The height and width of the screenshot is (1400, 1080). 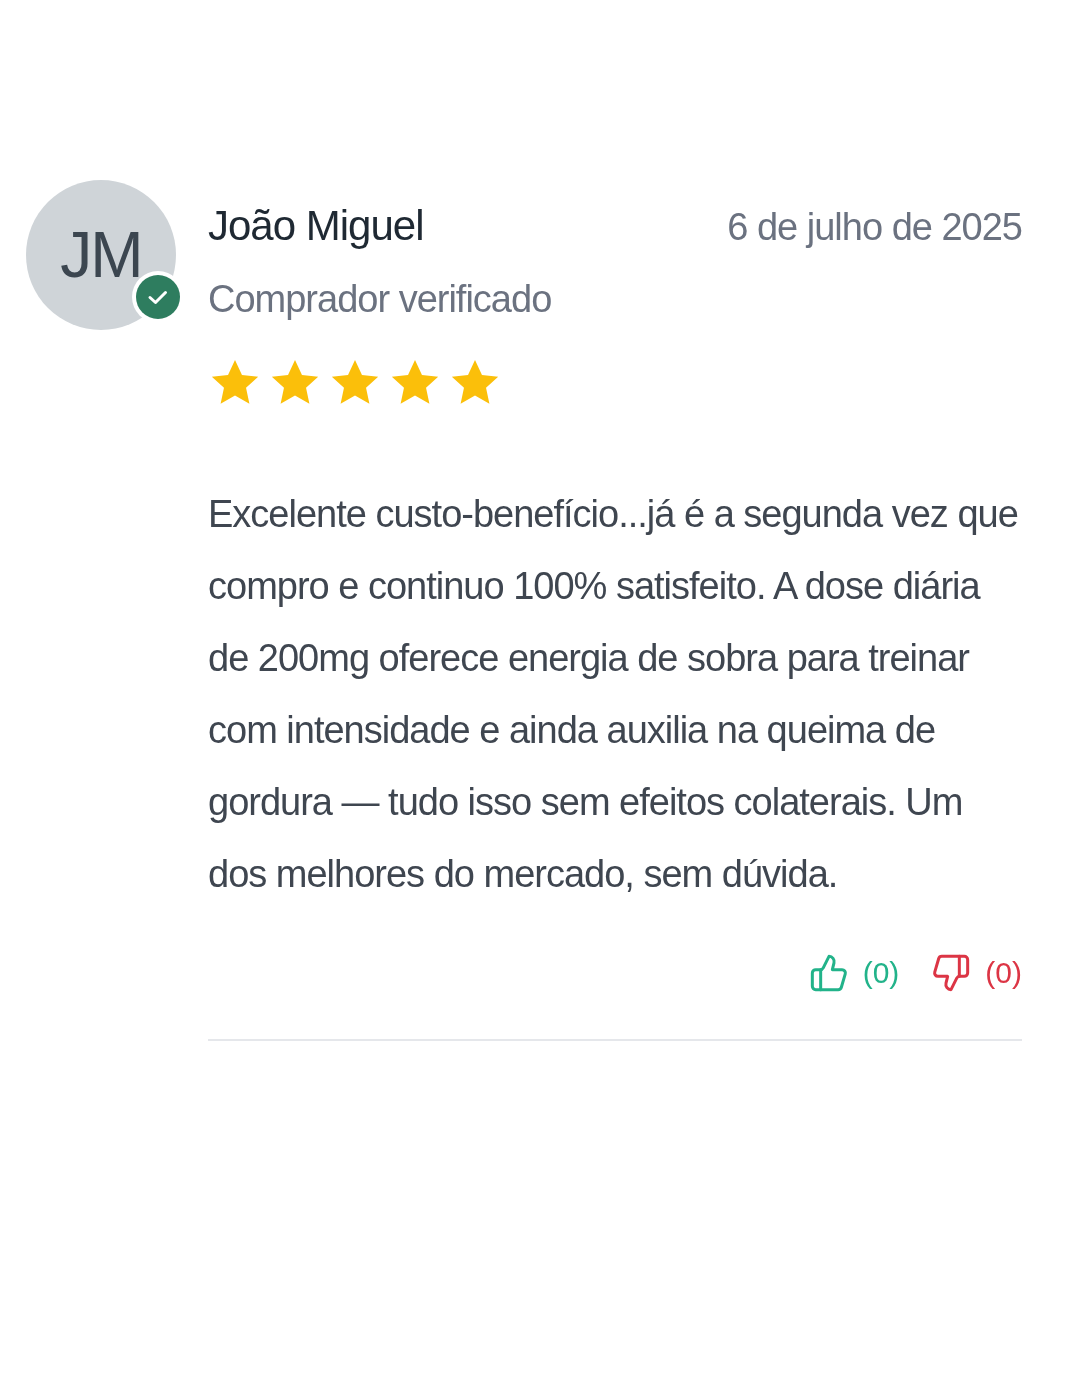 I want to click on verified-buyer-label: Comprador verificado, so click(x=380, y=299).